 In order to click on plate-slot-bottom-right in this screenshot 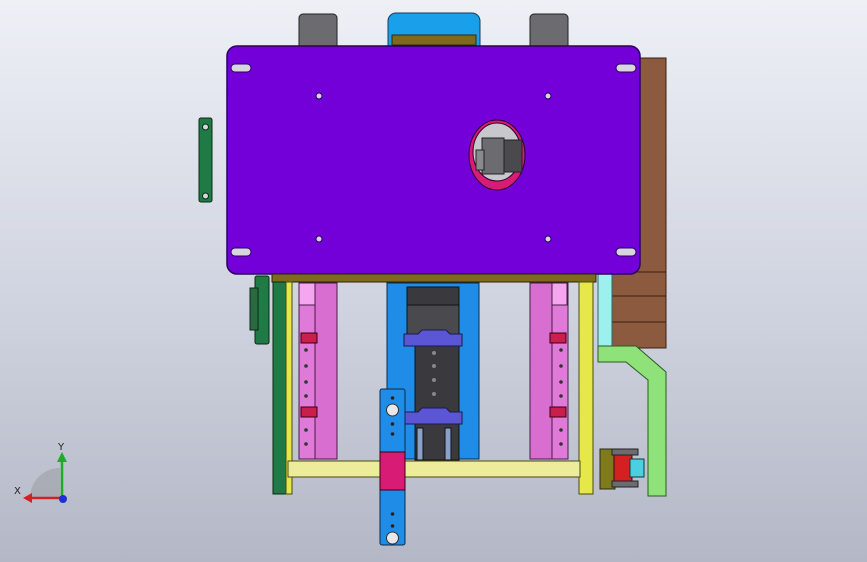, I will do `click(626, 252)`.